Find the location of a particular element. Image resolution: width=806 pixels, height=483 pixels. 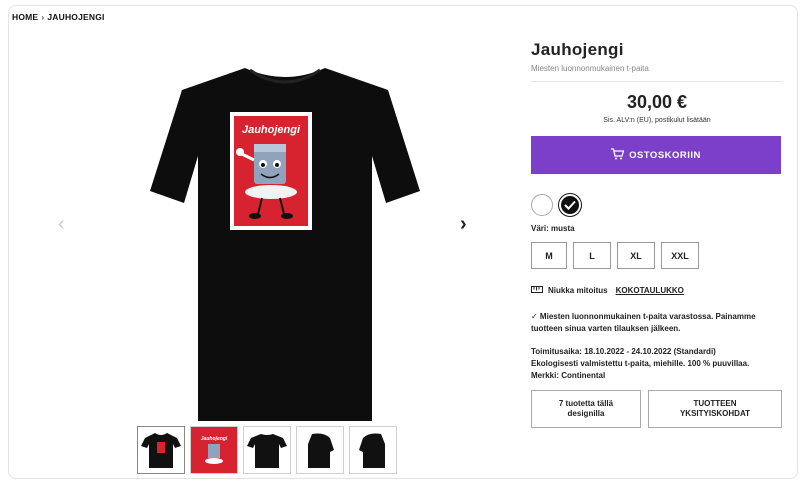

brand-info: Merkki: Continental is located at coordinates (568, 375).